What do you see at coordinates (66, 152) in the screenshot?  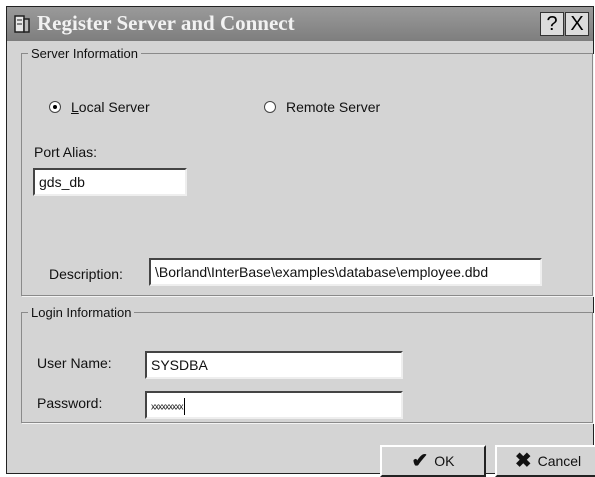 I see `port-alias-label: Port Alias:` at bounding box center [66, 152].